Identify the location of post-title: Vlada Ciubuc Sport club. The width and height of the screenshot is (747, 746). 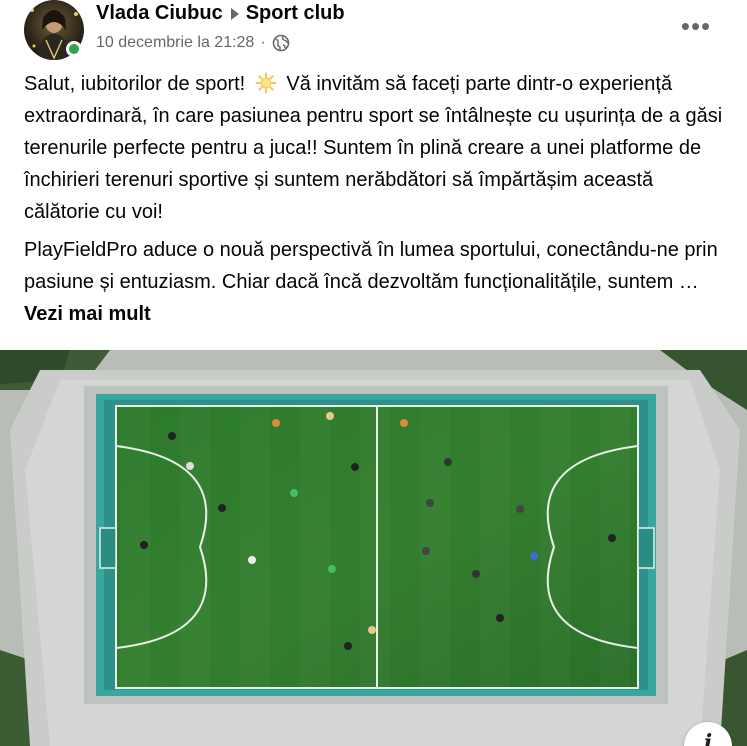
(220, 13).